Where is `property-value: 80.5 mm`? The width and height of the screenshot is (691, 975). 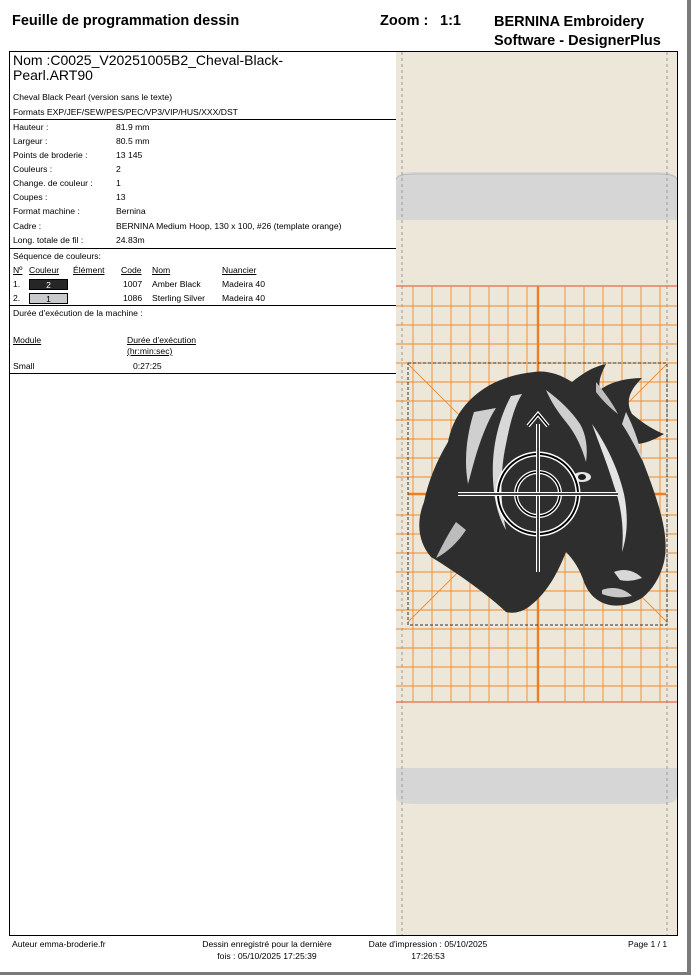
property-value: 80.5 mm is located at coordinates (133, 141).